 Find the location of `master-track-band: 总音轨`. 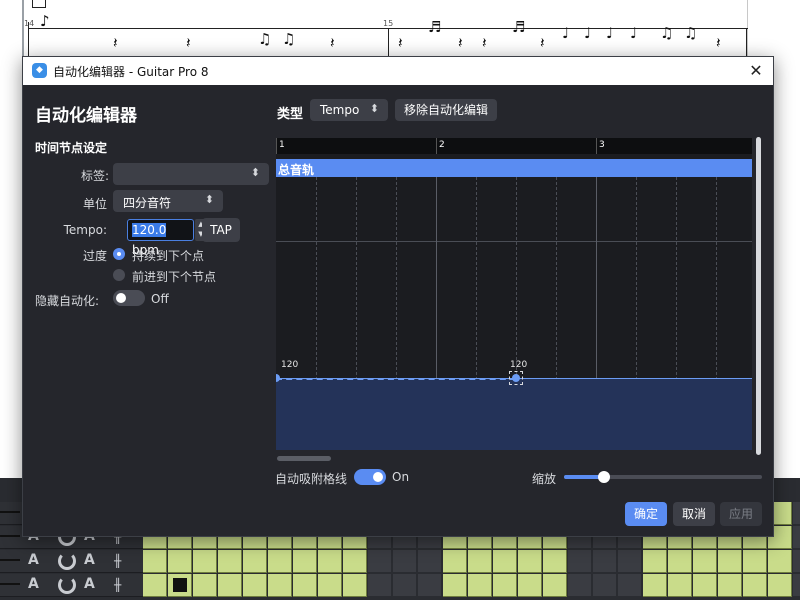

master-track-band: 总音轨 is located at coordinates (514, 168).